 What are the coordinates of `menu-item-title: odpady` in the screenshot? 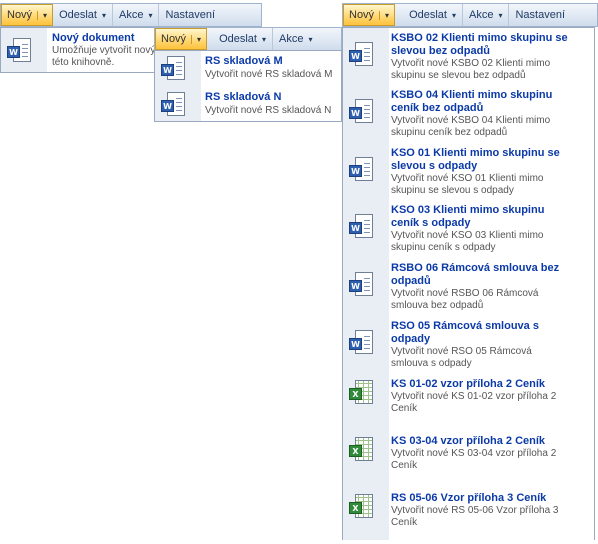 It's located at (411, 339).